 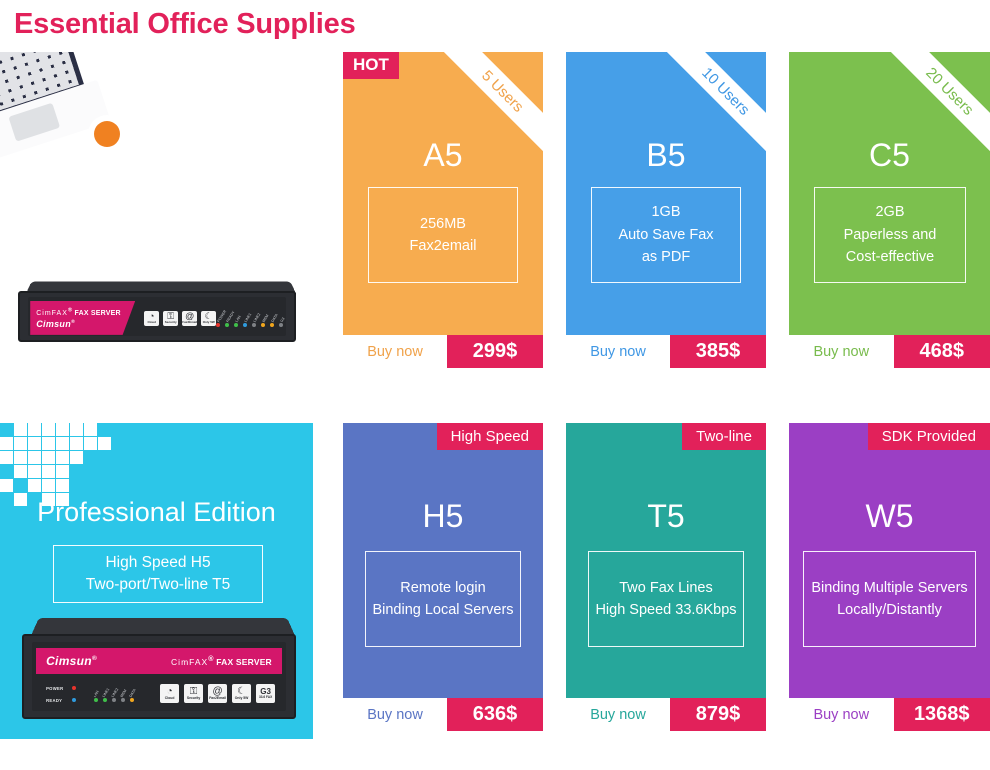 I want to click on product-feature-box: 1GB Auto Save Fax as PDF, so click(x=666, y=235).